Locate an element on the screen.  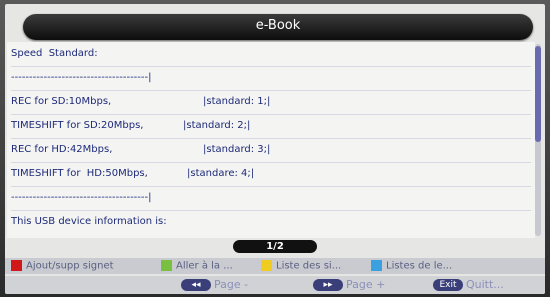
window-title: e-Book is located at coordinates (278, 25).